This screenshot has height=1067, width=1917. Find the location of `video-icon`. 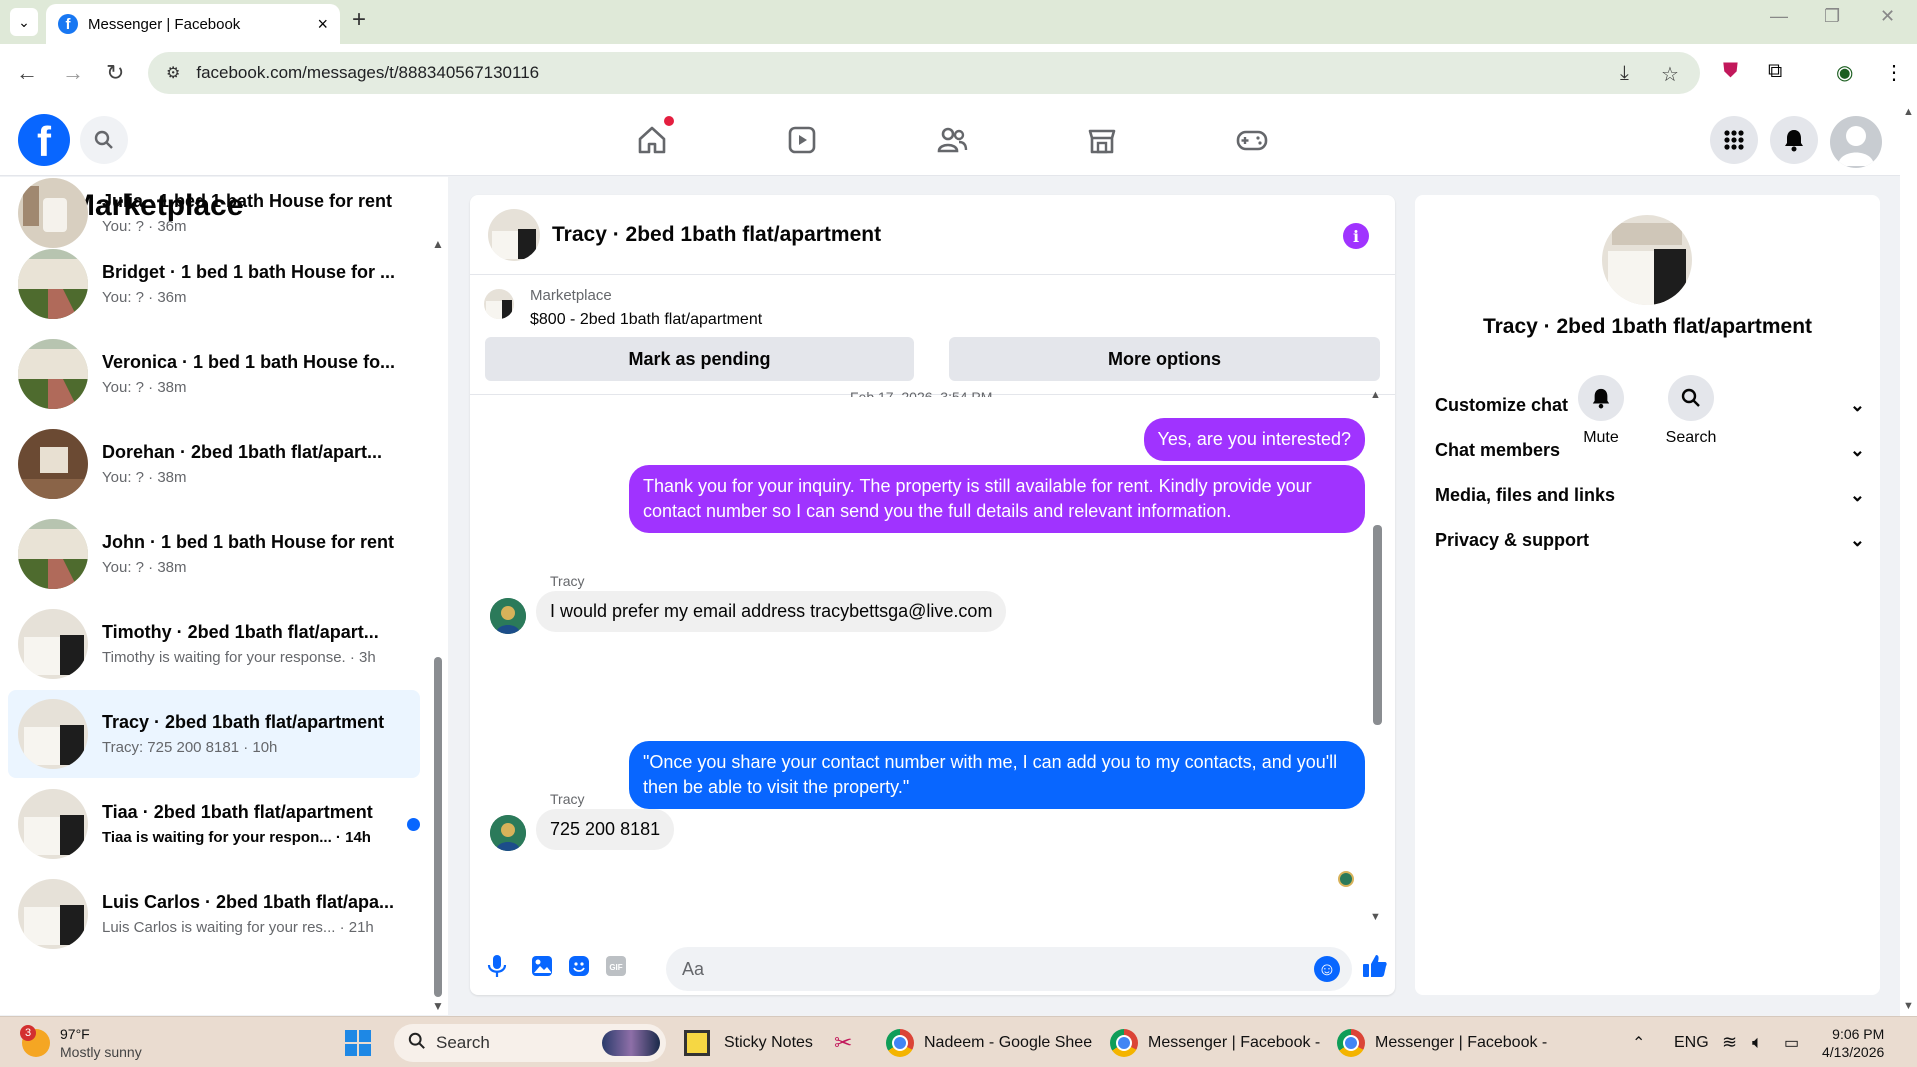

video-icon is located at coordinates (802, 140).